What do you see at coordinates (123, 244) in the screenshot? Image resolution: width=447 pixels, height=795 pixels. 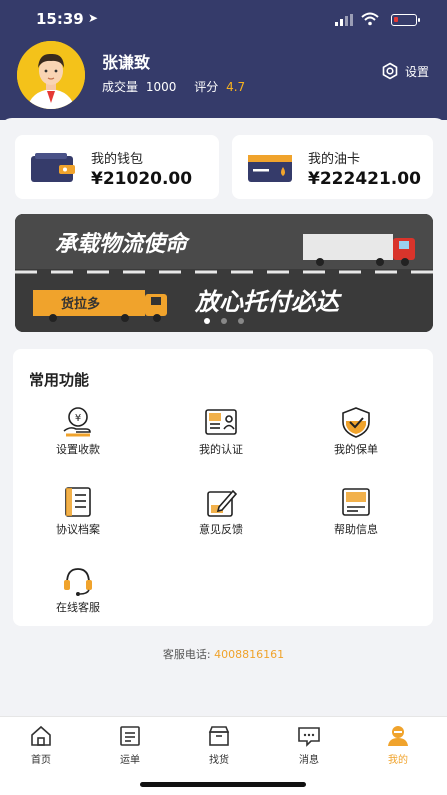 I see `banner-headline-top: 承载物流使命` at bounding box center [123, 244].